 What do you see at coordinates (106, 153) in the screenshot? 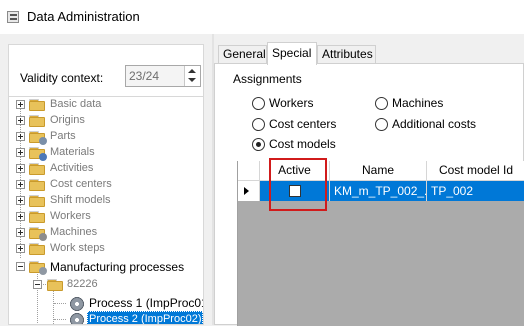
I see `tree-item-materials: Materials` at bounding box center [106, 153].